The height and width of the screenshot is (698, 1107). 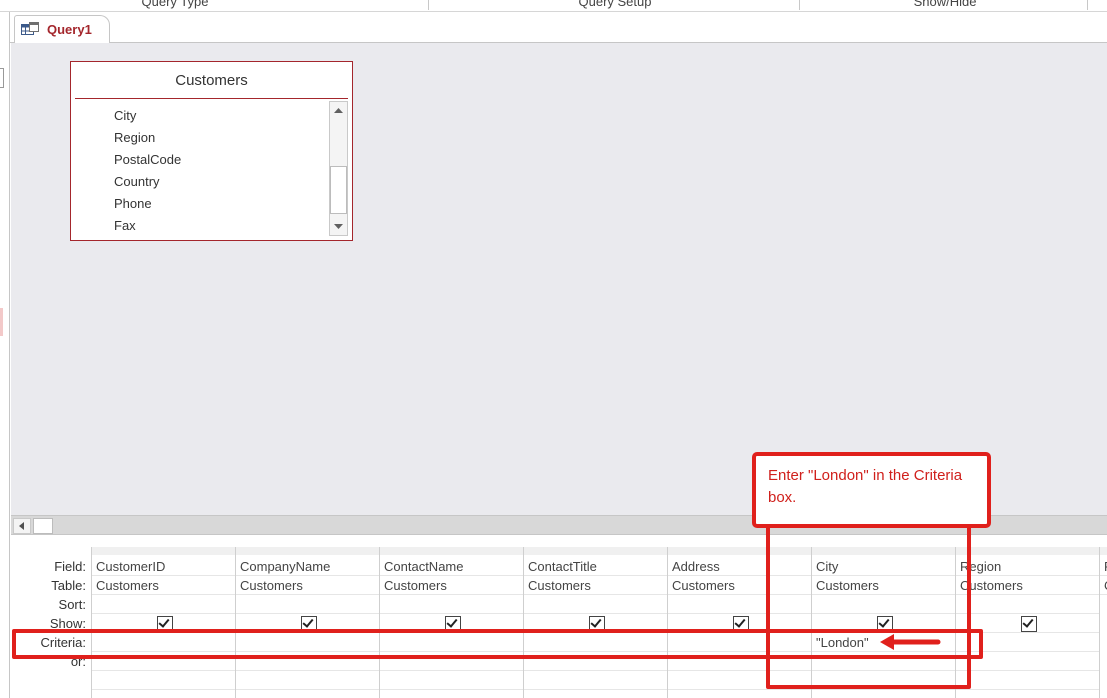 I want to click on annotation-criteria-row-highlight, so click(x=497, y=644).